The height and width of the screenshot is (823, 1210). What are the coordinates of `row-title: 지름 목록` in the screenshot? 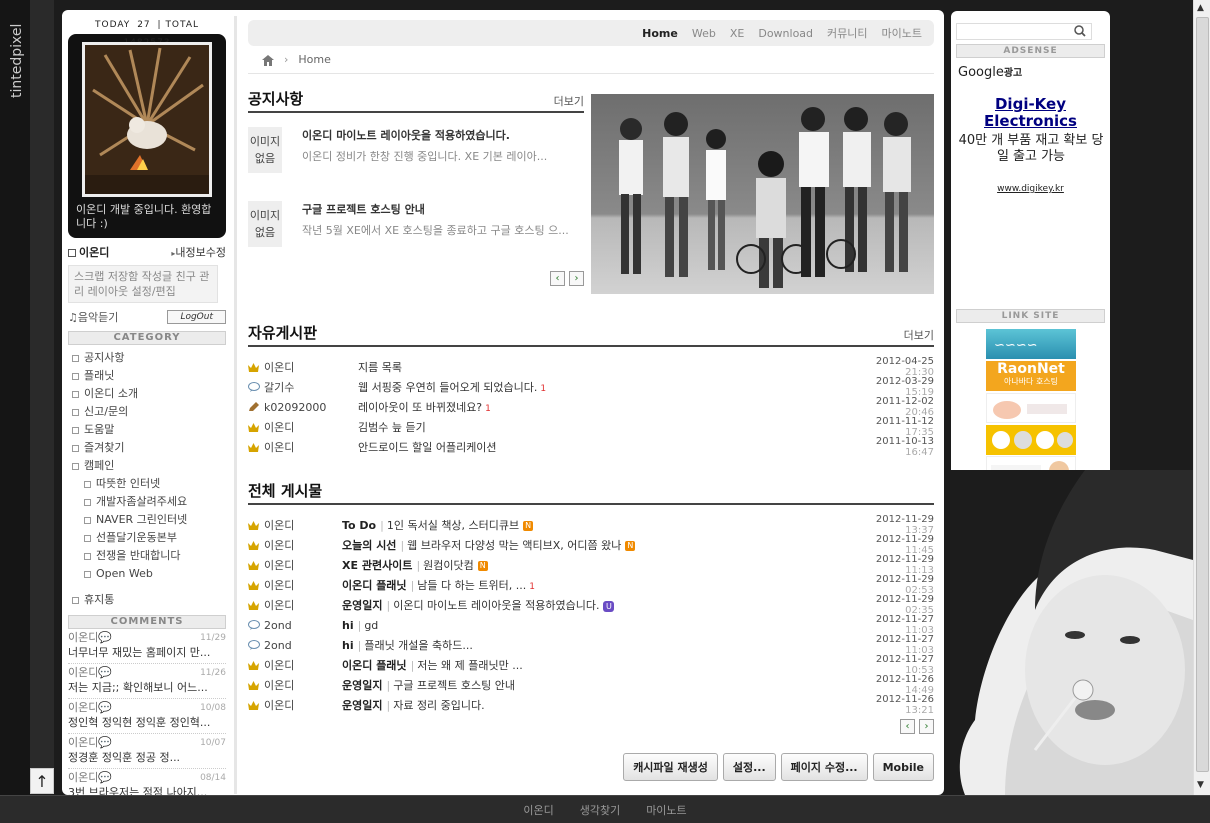 It's located at (601, 367).